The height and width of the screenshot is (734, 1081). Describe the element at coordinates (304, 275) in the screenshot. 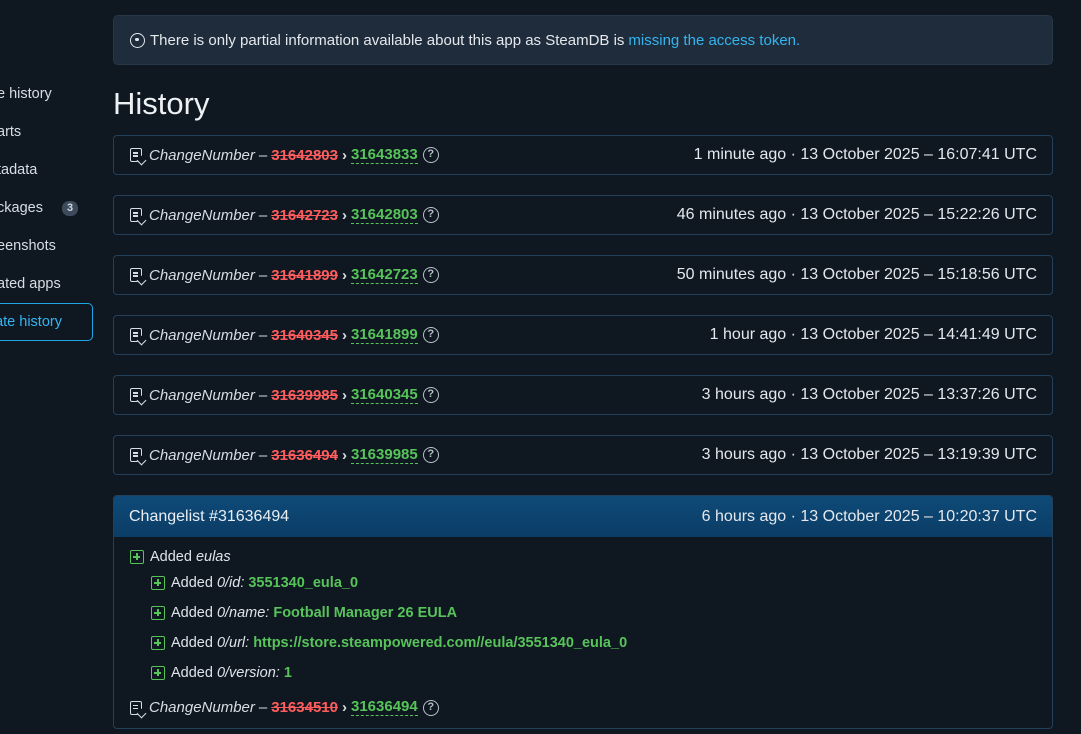

I see `old-change-number: 31641899` at that location.